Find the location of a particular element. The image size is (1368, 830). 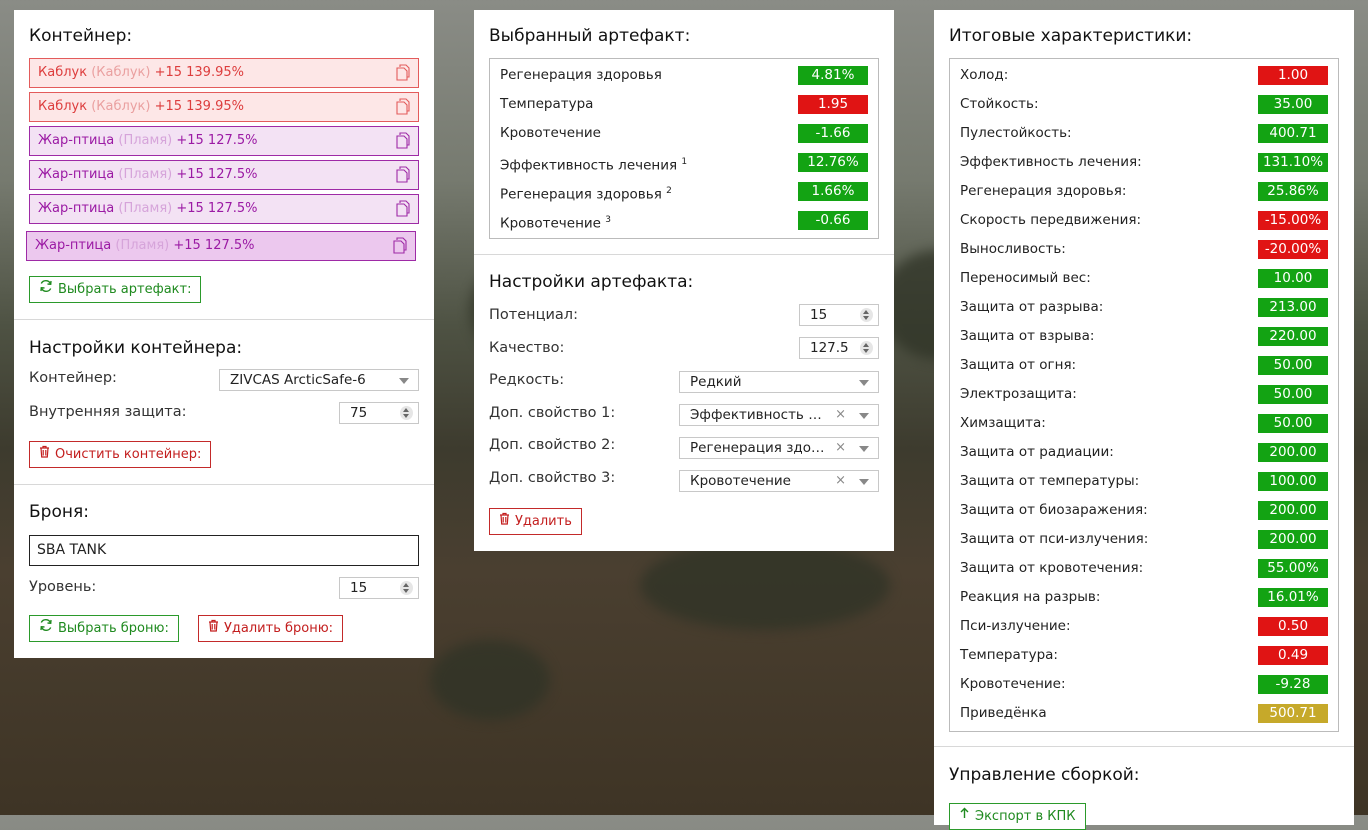

total-stat-row: Защита от кровотечения: 55.00% is located at coordinates (1144, 568).